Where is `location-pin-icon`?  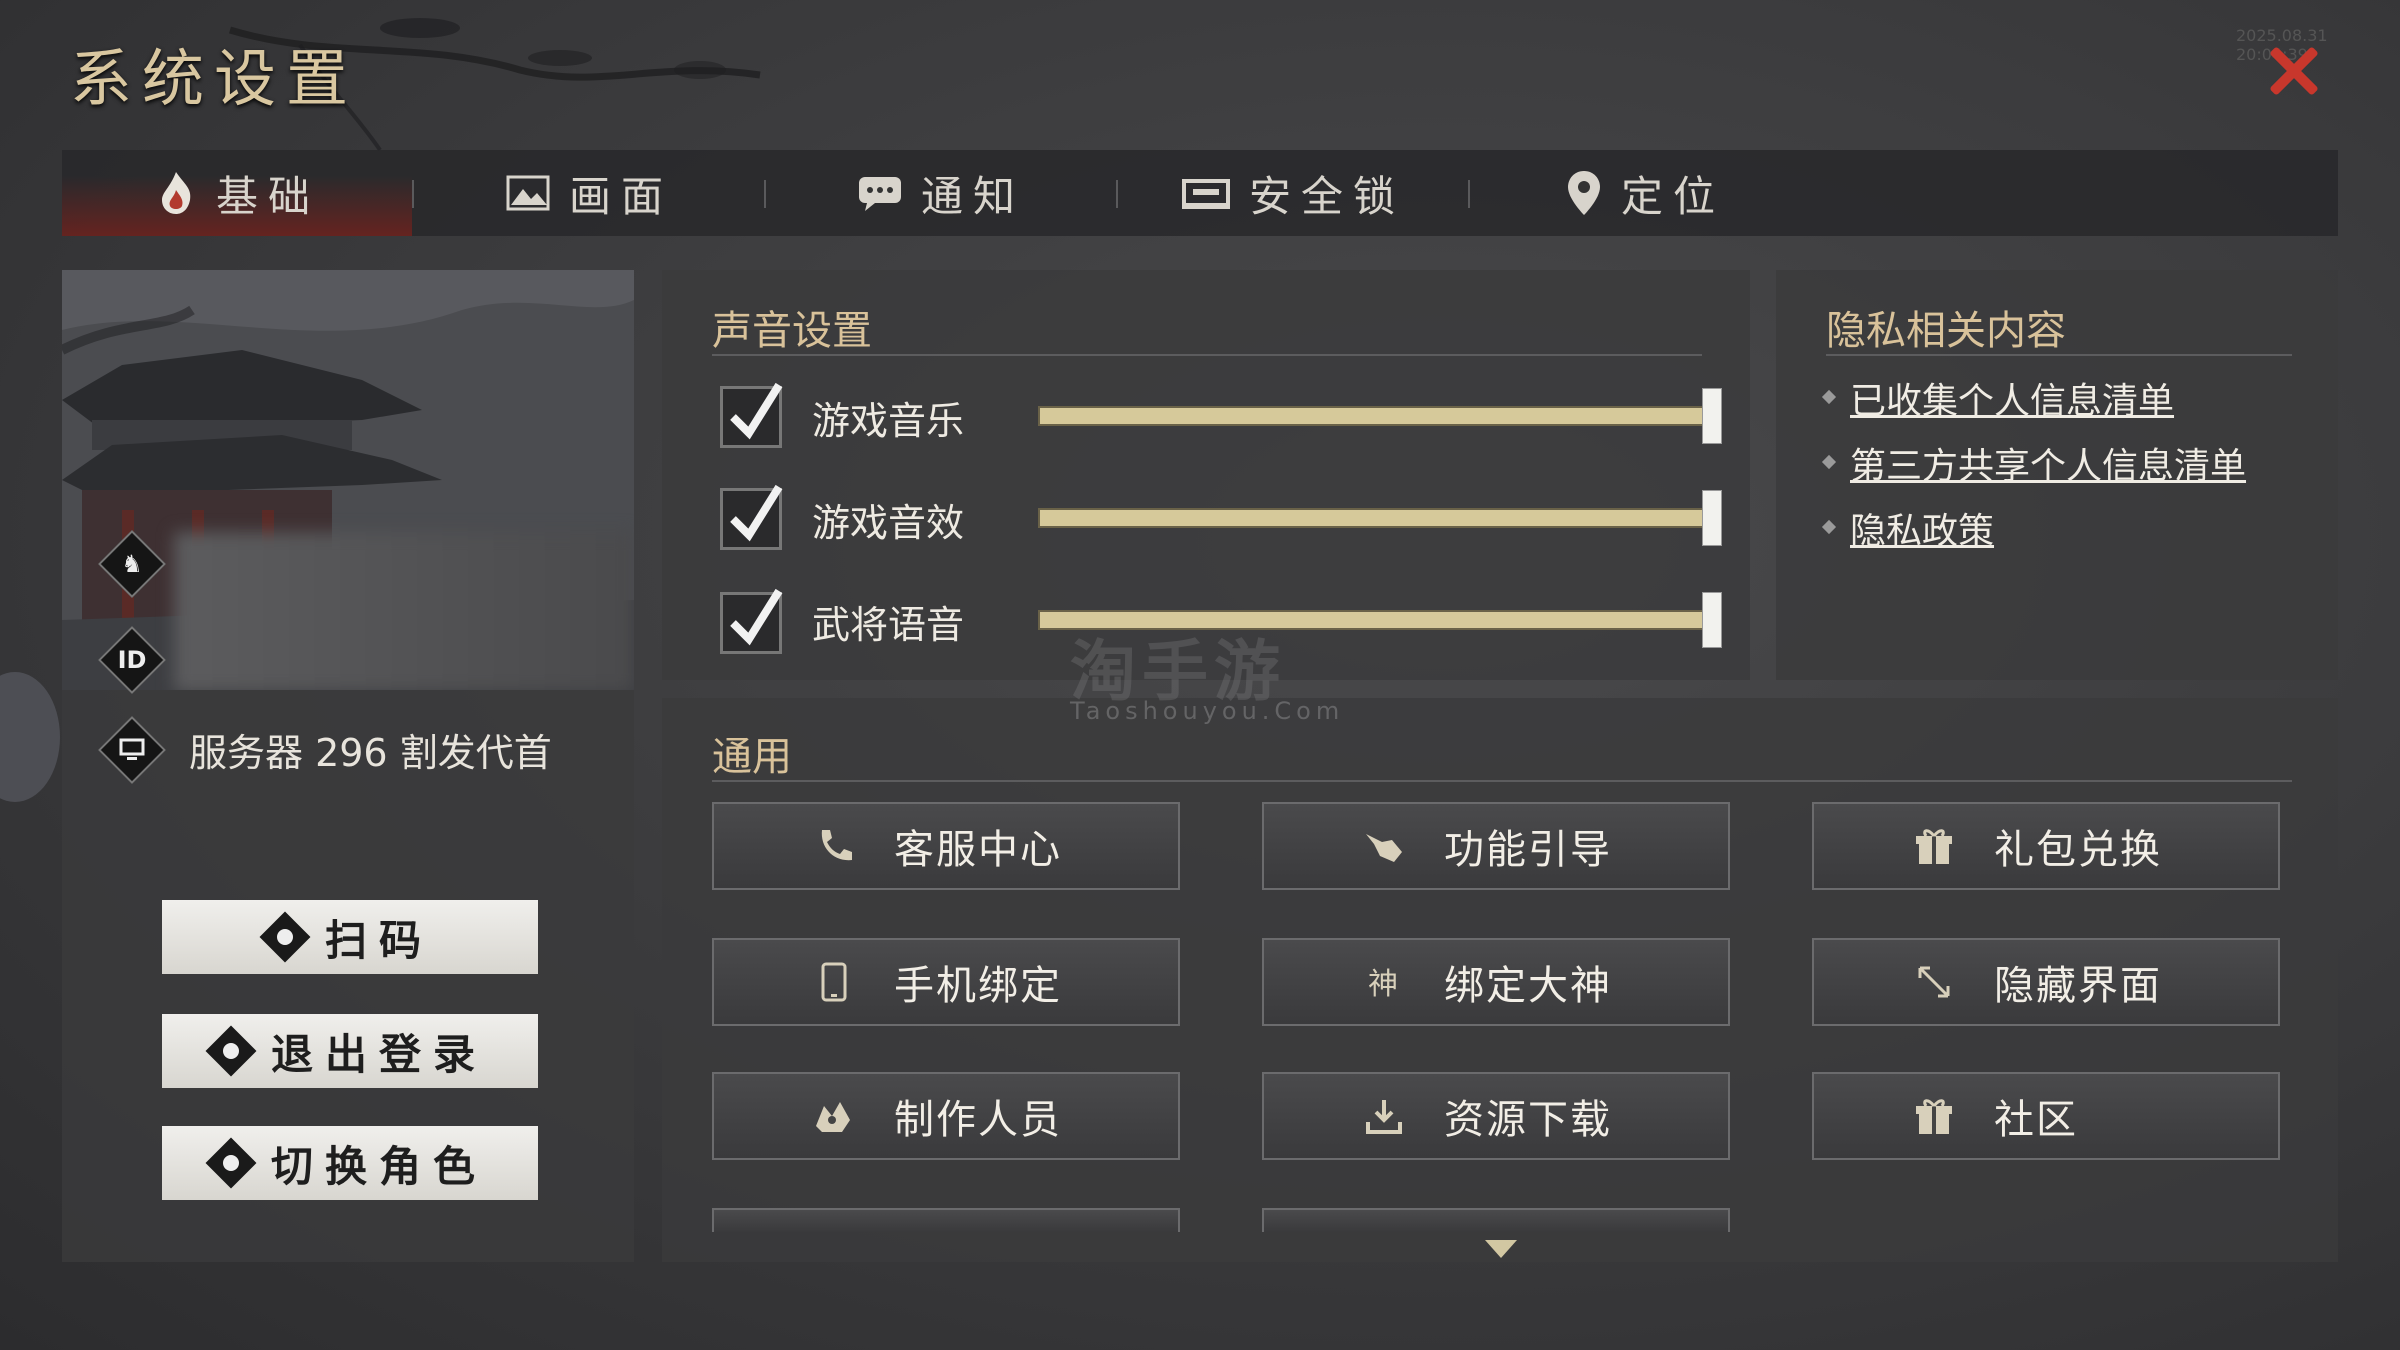
location-pin-icon is located at coordinates (1584, 193).